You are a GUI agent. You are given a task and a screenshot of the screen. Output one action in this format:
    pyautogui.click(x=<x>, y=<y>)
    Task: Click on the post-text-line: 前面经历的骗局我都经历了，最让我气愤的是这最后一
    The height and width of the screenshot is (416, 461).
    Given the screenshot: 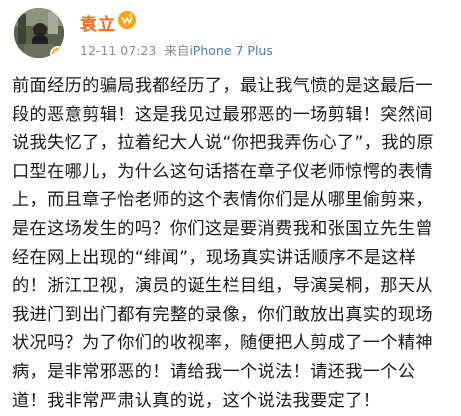 What is the action you would take?
    pyautogui.click(x=222, y=86)
    